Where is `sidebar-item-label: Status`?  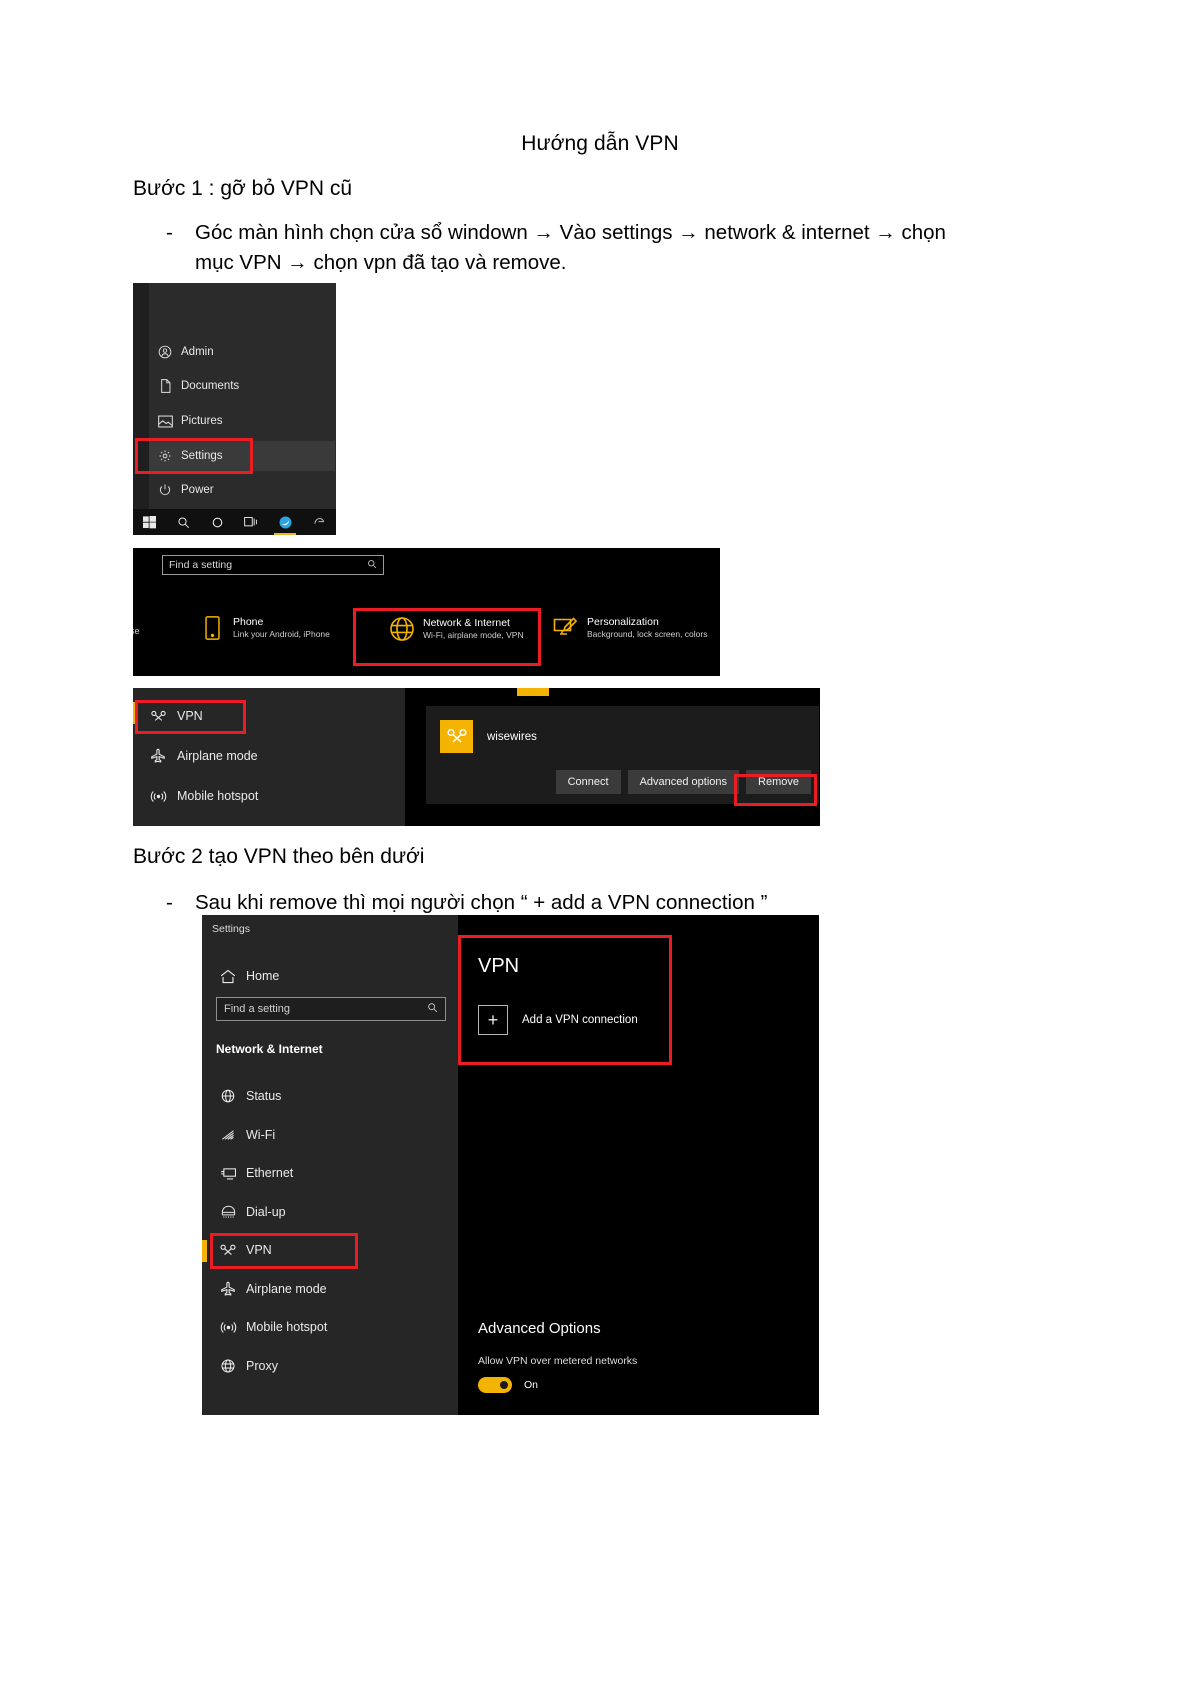
sidebar-item-label: Status is located at coordinates (264, 1096).